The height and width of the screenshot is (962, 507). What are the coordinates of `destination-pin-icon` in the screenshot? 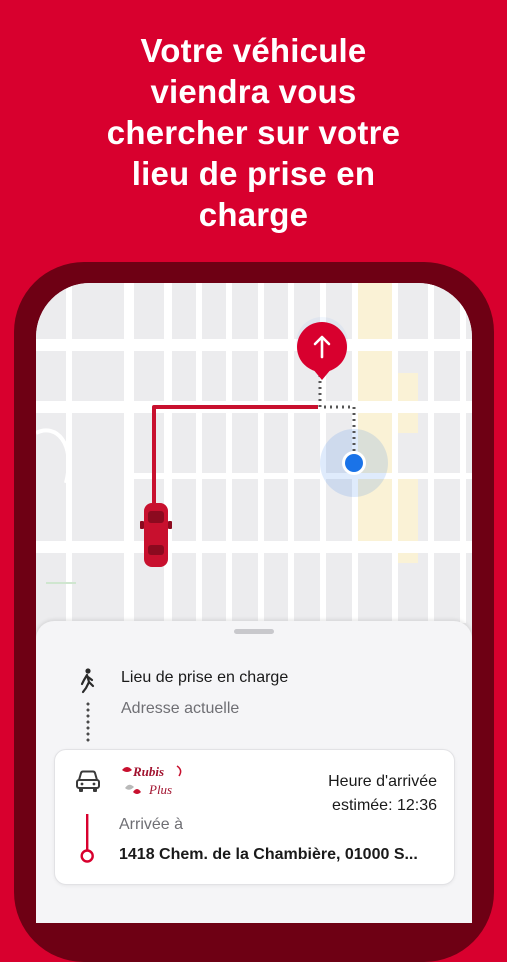 It's located at (87, 838).